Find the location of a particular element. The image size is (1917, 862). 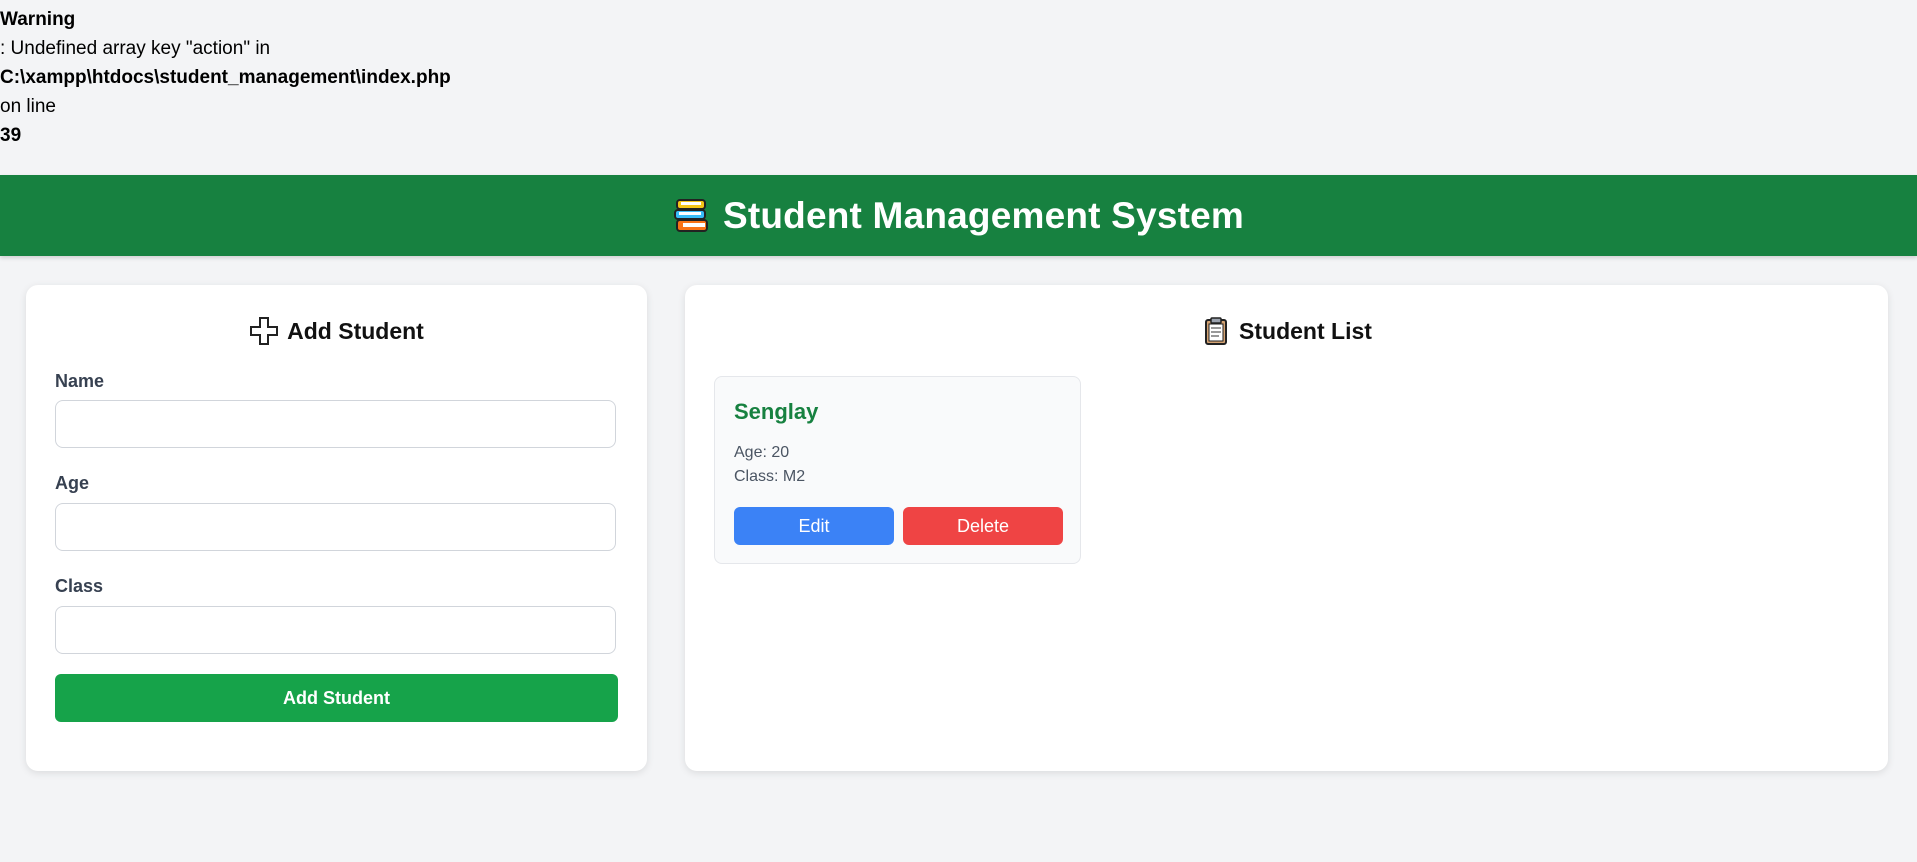

student-name: Senglay is located at coordinates (776, 411).